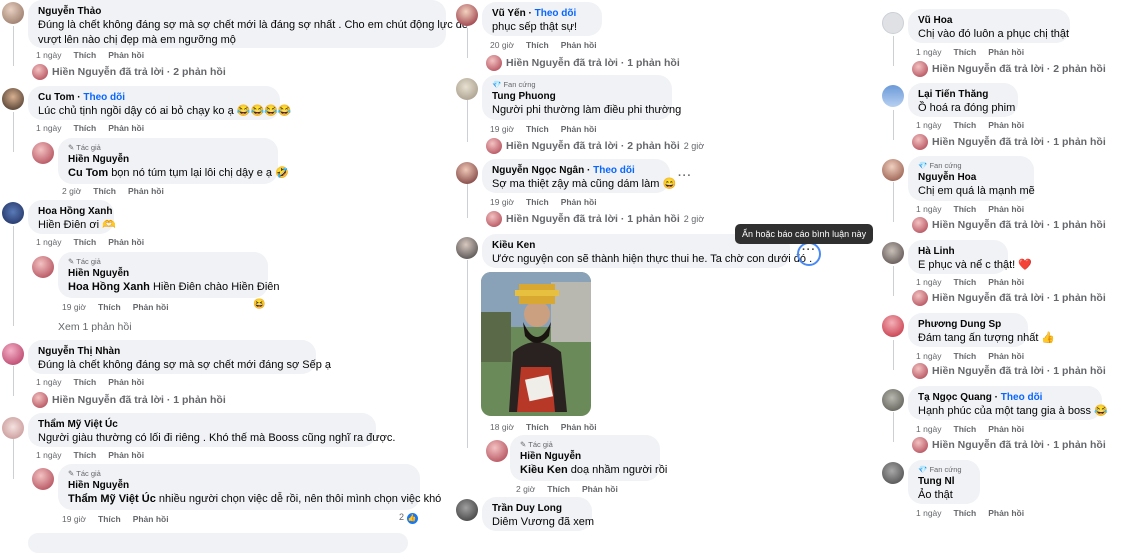 Image resolution: width=1144 pixels, height=553 pixels. I want to click on commenter-name: Lại Tiến Thăng, so click(963, 94).